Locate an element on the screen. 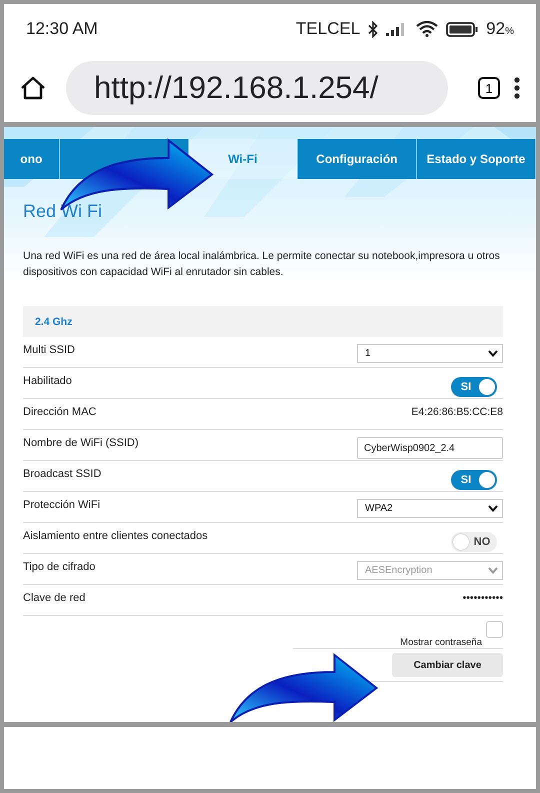  change-password-button: Cambiar clave is located at coordinates (447, 665).